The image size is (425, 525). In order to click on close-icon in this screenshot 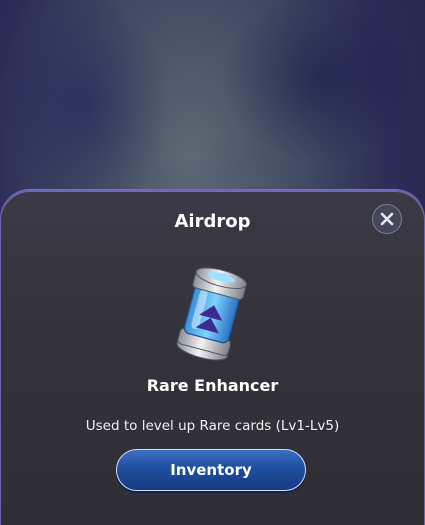, I will do `click(387, 219)`.